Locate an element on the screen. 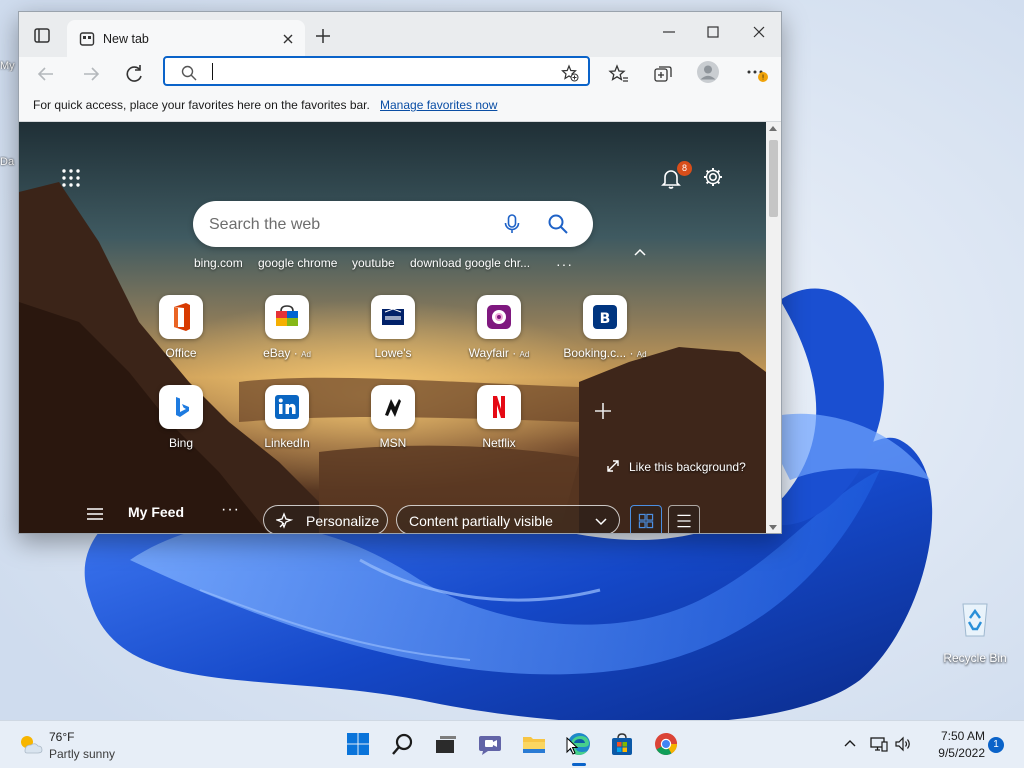  quick-link-msn: MSN is located at coordinates (393, 425).